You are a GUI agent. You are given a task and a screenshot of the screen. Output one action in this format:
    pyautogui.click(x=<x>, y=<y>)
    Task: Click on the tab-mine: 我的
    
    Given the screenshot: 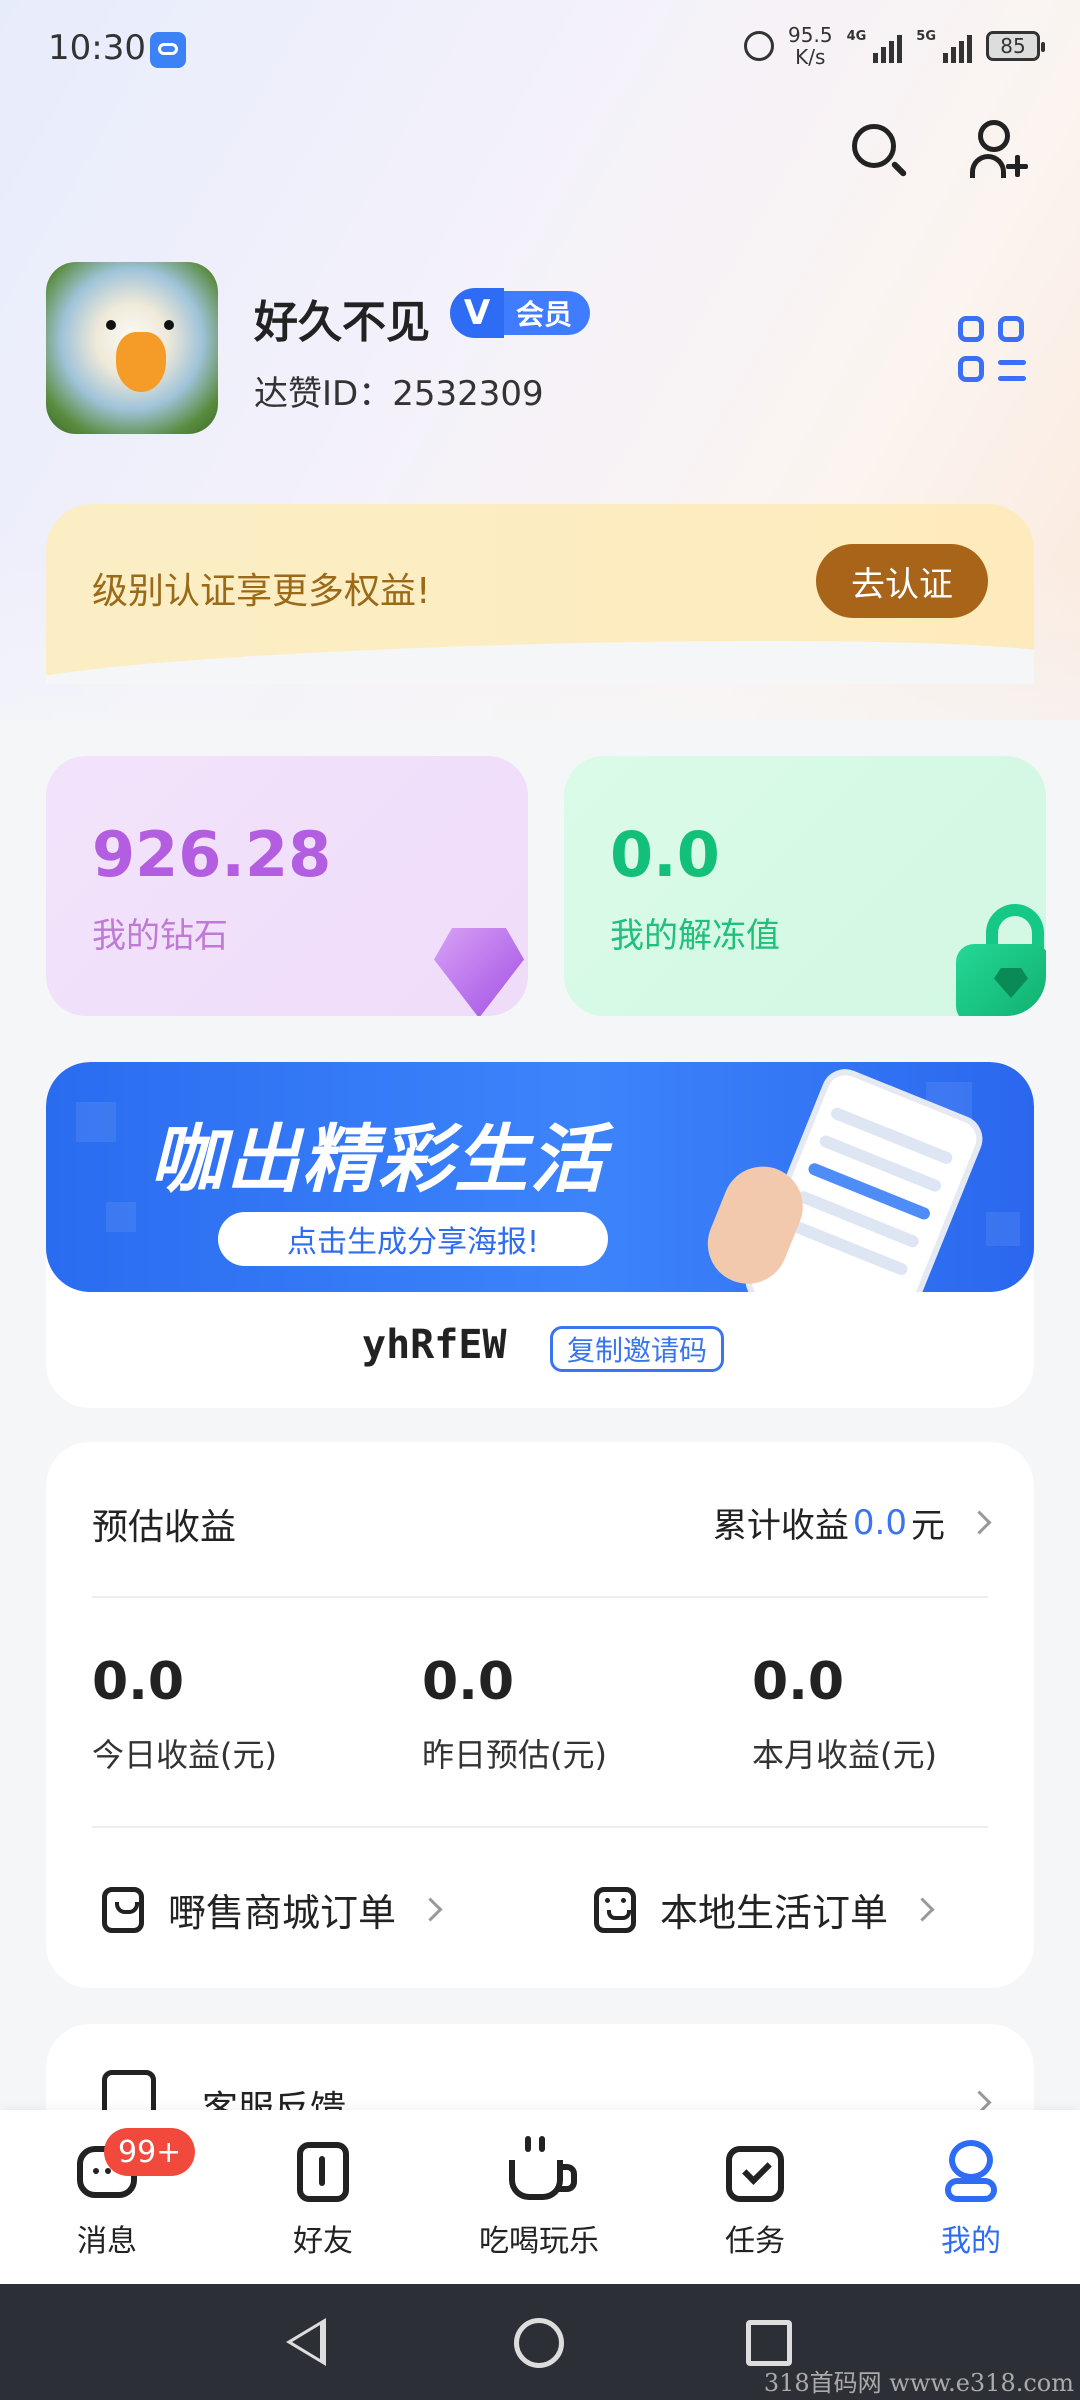 What is the action you would take?
    pyautogui.click(x=971, y=2200)
    